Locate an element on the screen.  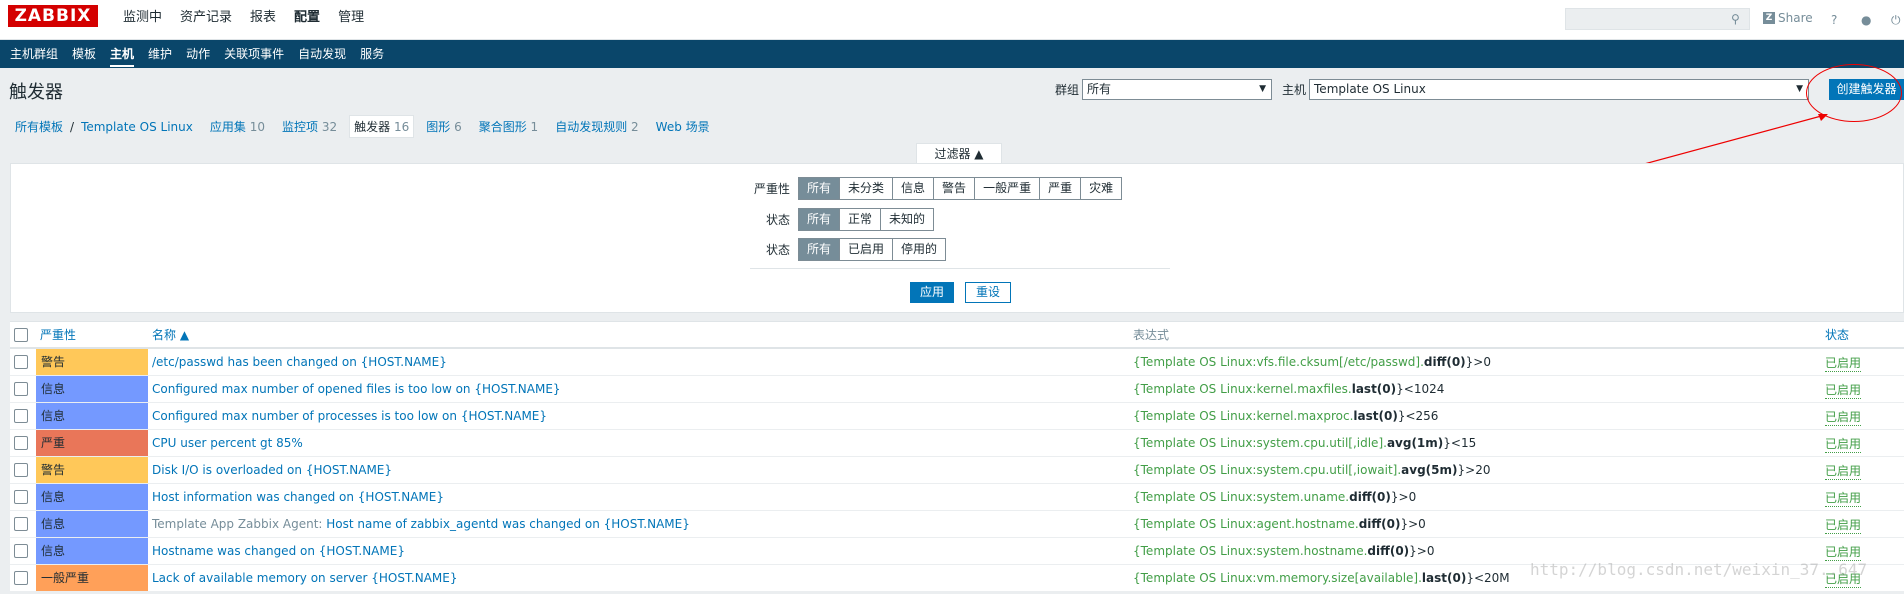
column-header-status: 状态 is located at coordinates (1837, 335).